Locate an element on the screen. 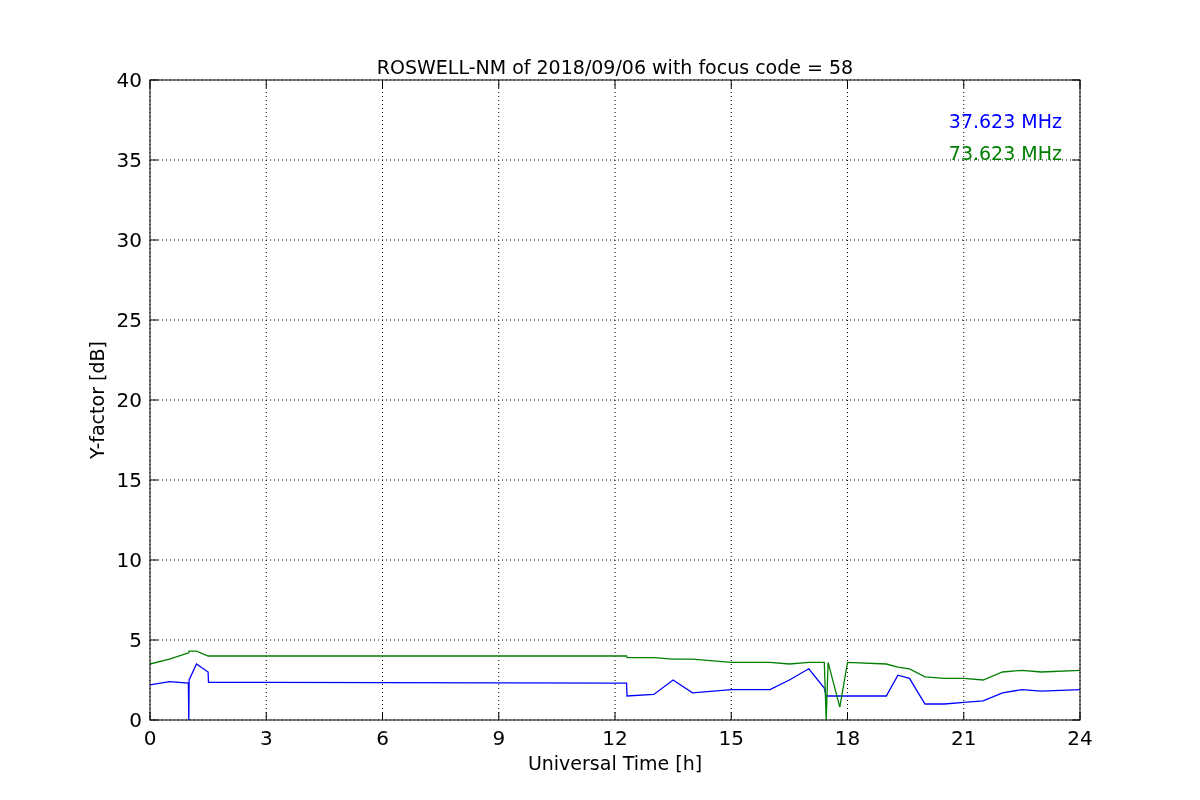  tick-label: 30 is located at coordinates (129, 240).